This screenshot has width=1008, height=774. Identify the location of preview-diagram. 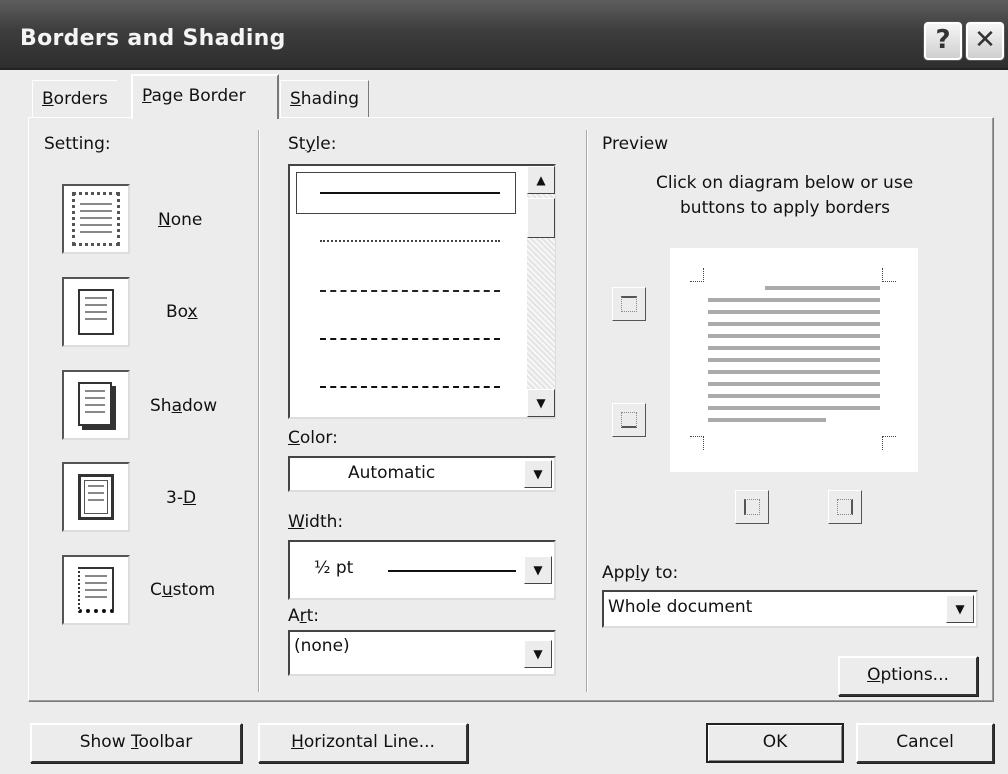
(794, 360).